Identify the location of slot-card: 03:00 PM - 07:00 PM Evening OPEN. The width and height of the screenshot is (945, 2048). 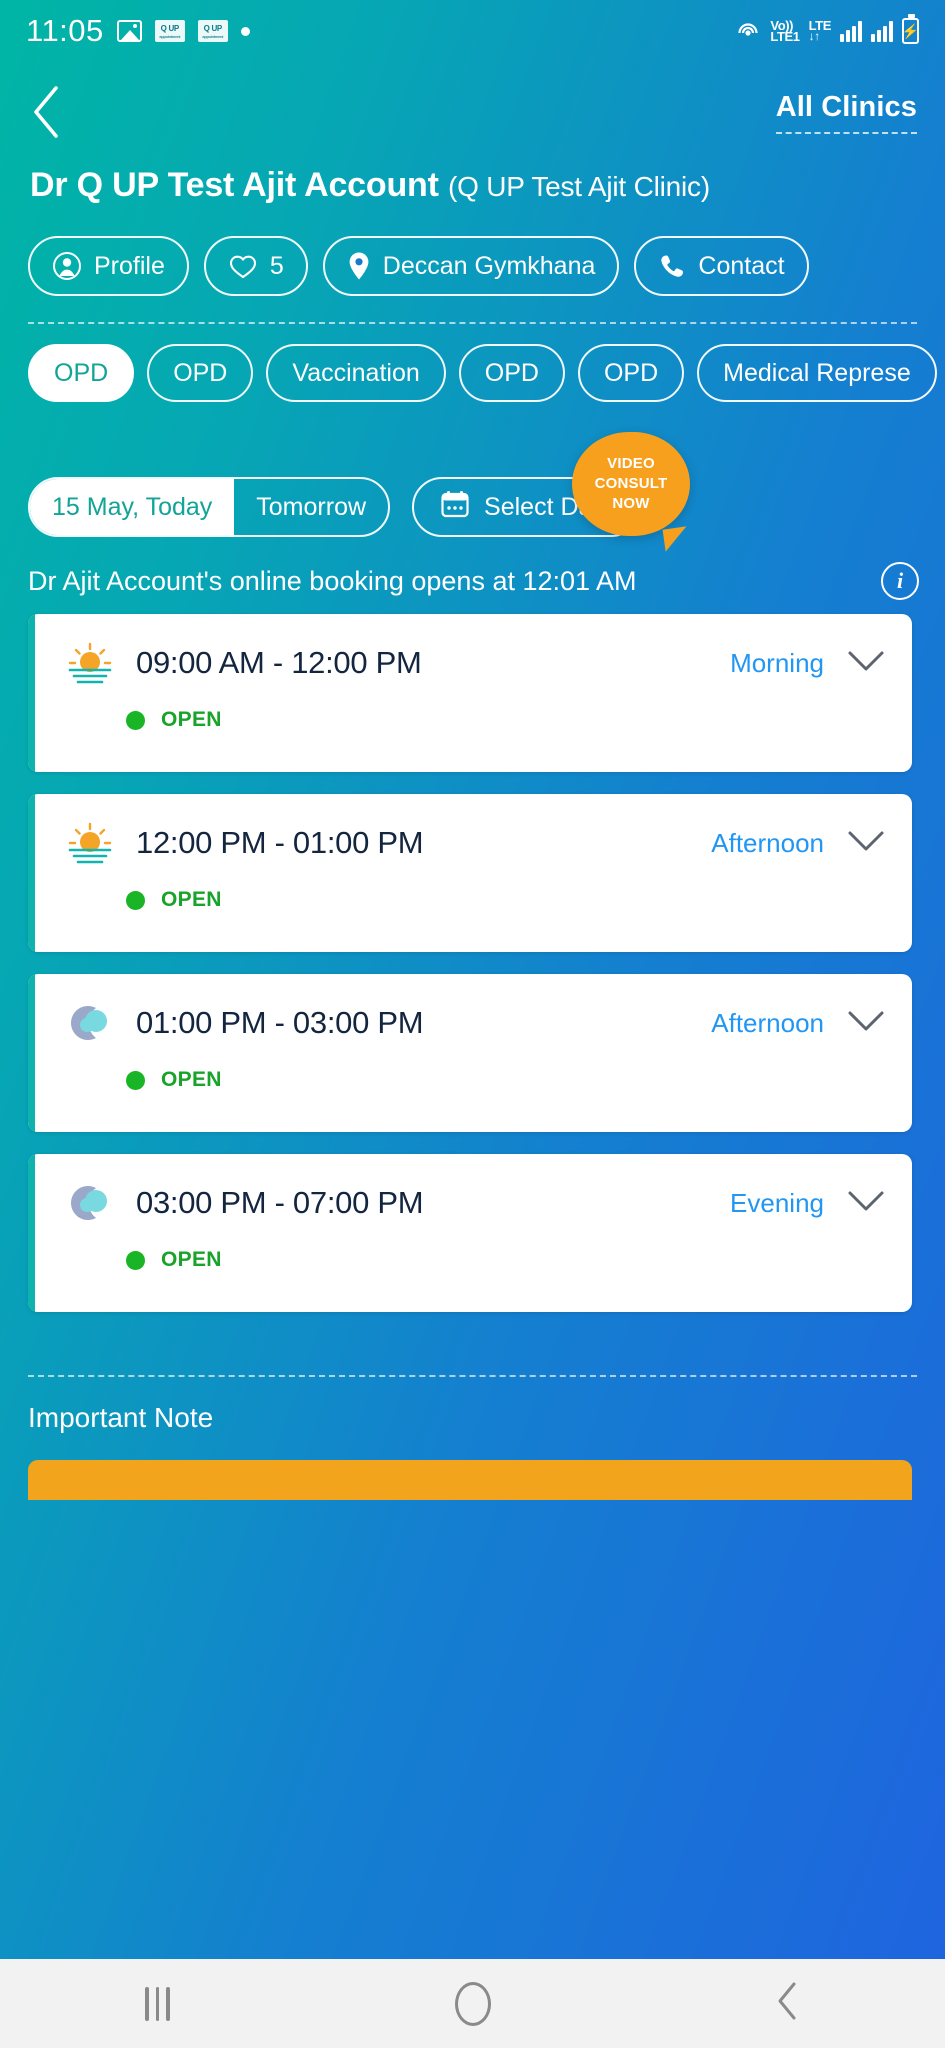
(470, 1233).